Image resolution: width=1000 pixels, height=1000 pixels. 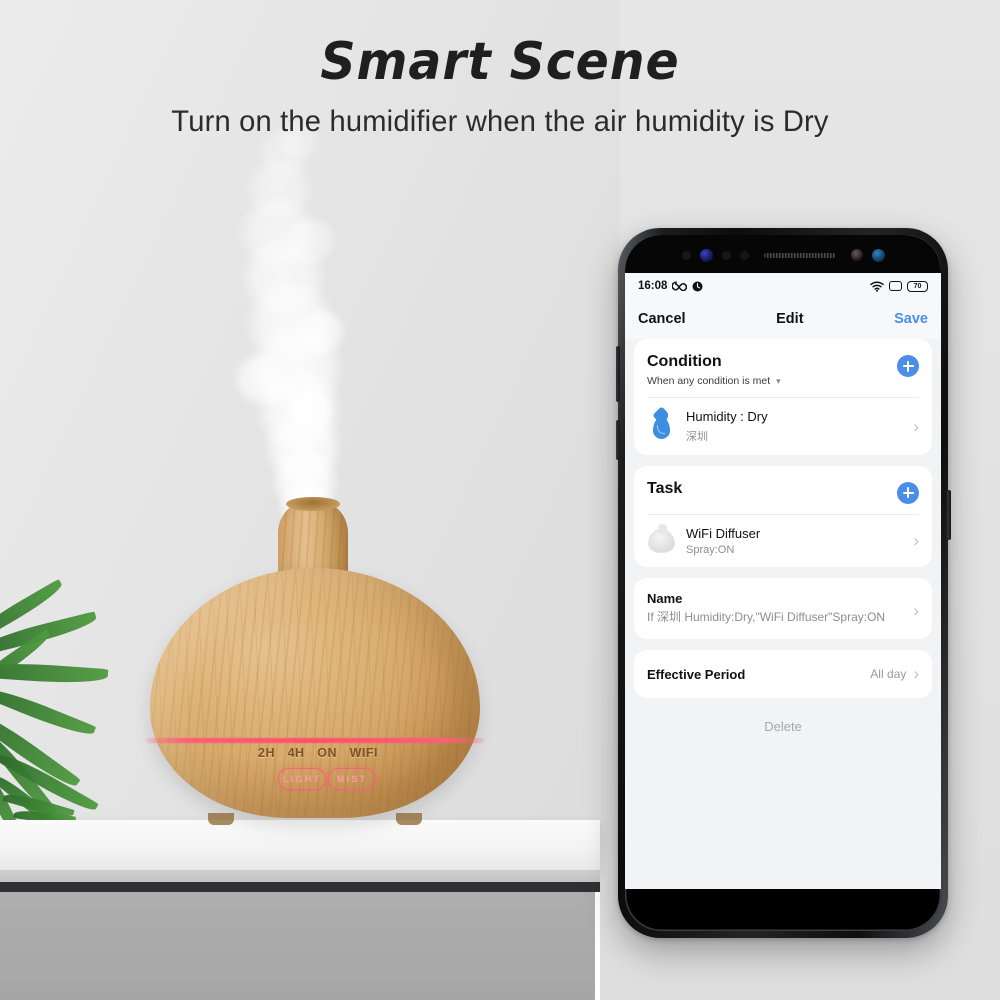 I want to click on task-row-secondary: Spray:ON, so click(x=710, y=549).